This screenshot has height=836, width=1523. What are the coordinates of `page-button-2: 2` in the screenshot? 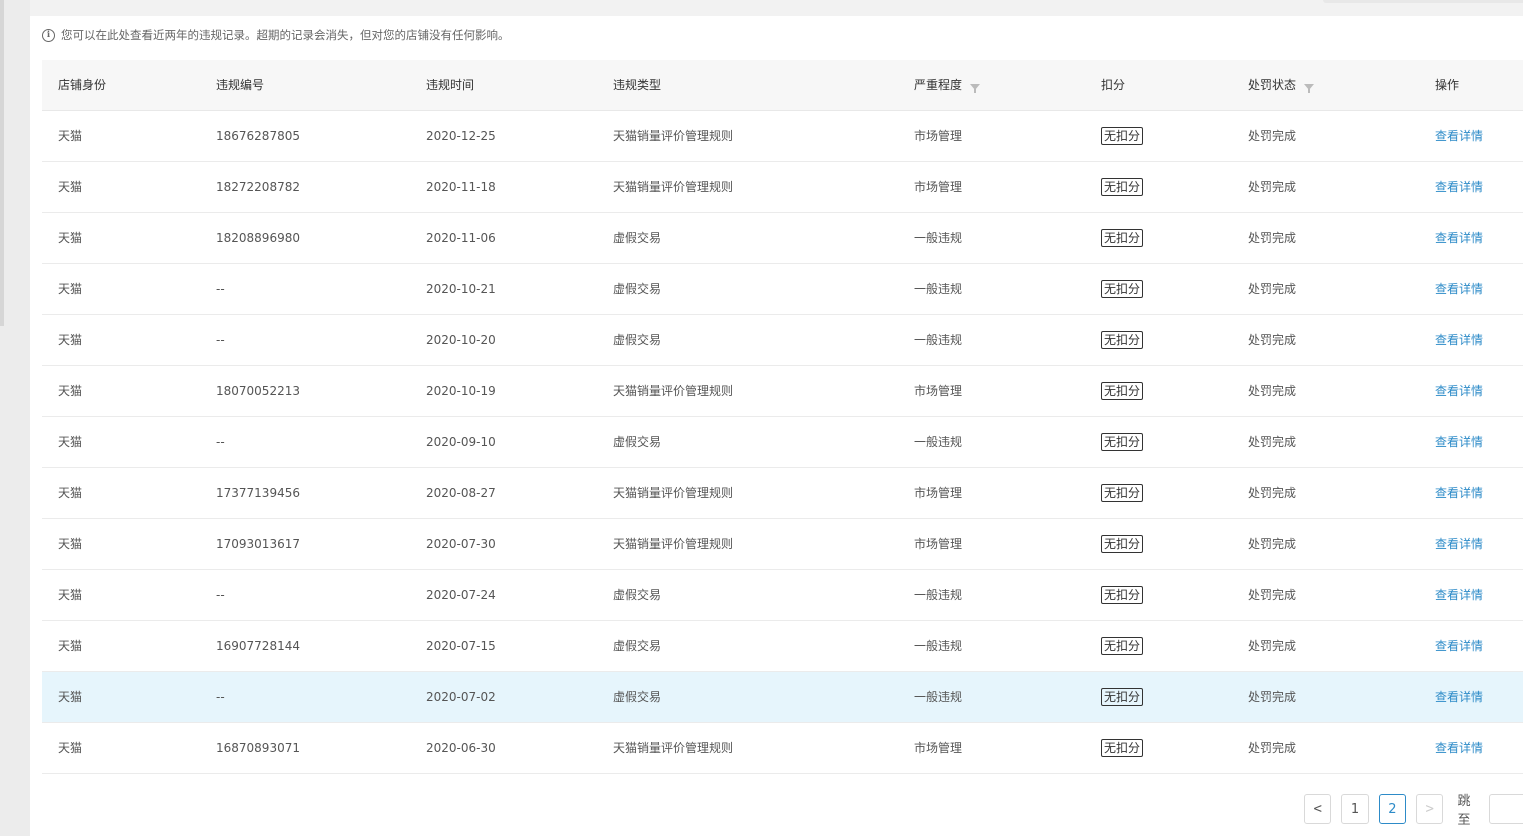 It's located at (1392, 809).